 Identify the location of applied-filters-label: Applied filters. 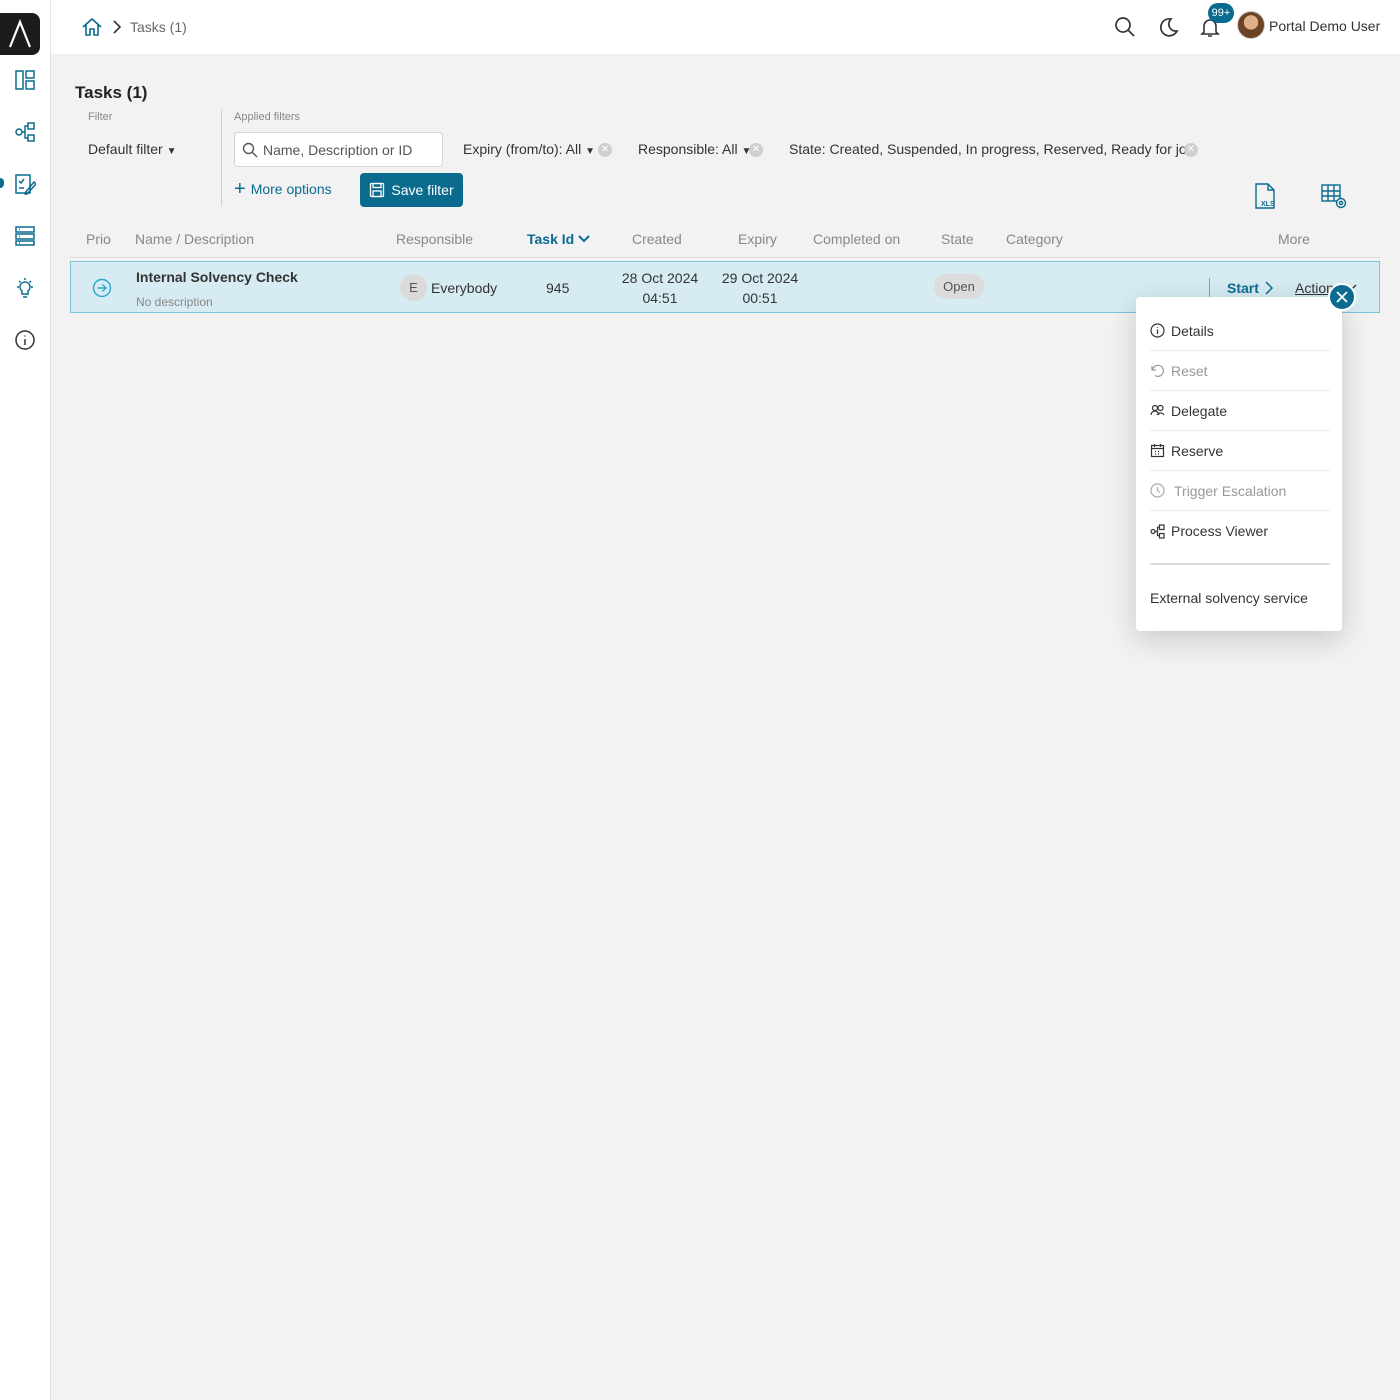
(267, 117).